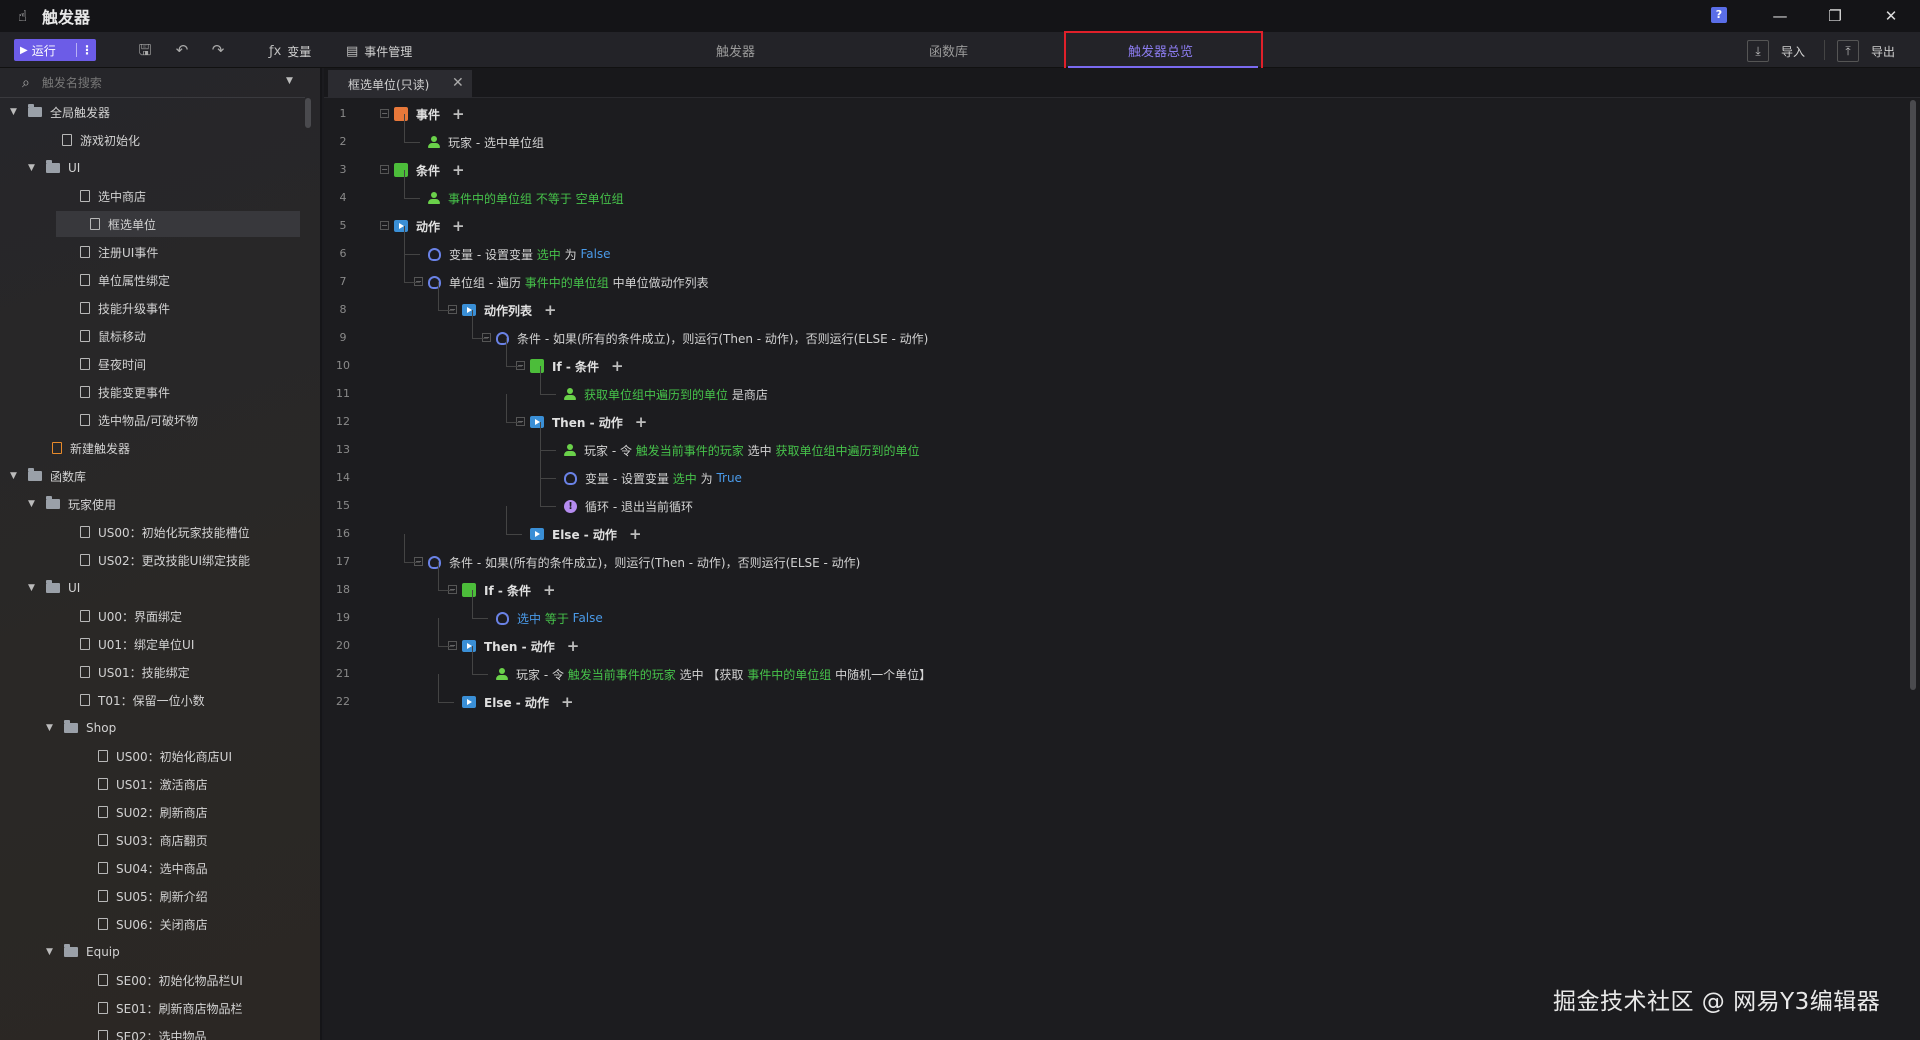 This screenshot has height=1040, width=1920. What do you see at coordinates (1776, 51) in the screenshot?
I see `import-button: ⤓ 导入` at bounding box center [1776, 51].